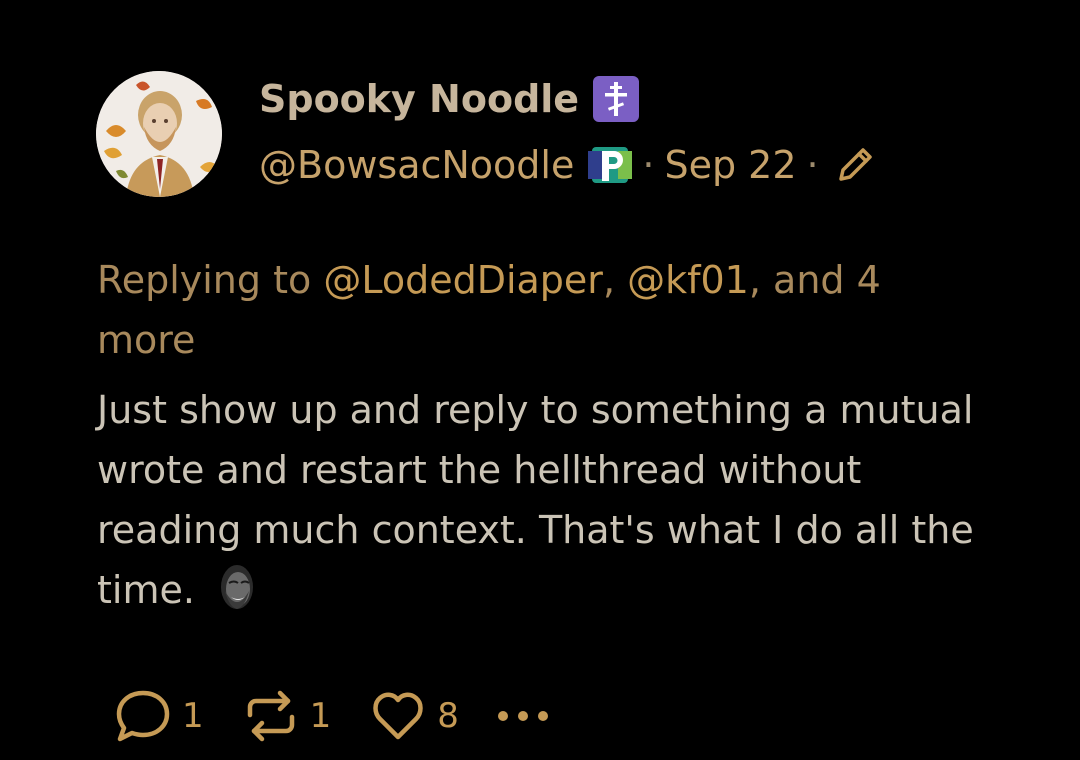 The image size is (1080, 760). I want to click on more-options-button, so click(525, 716).